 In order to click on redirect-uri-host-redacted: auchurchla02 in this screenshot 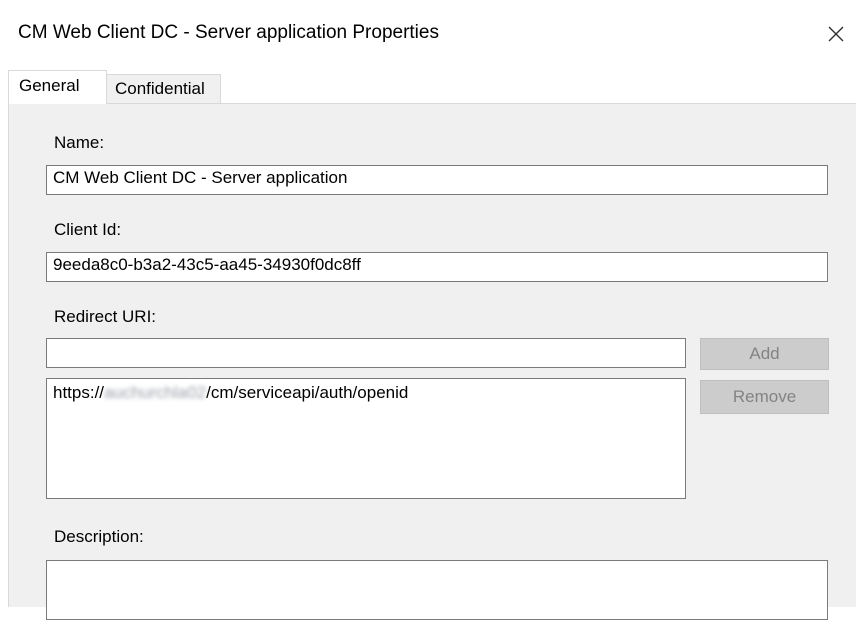, I will do `click(155, 392)`.